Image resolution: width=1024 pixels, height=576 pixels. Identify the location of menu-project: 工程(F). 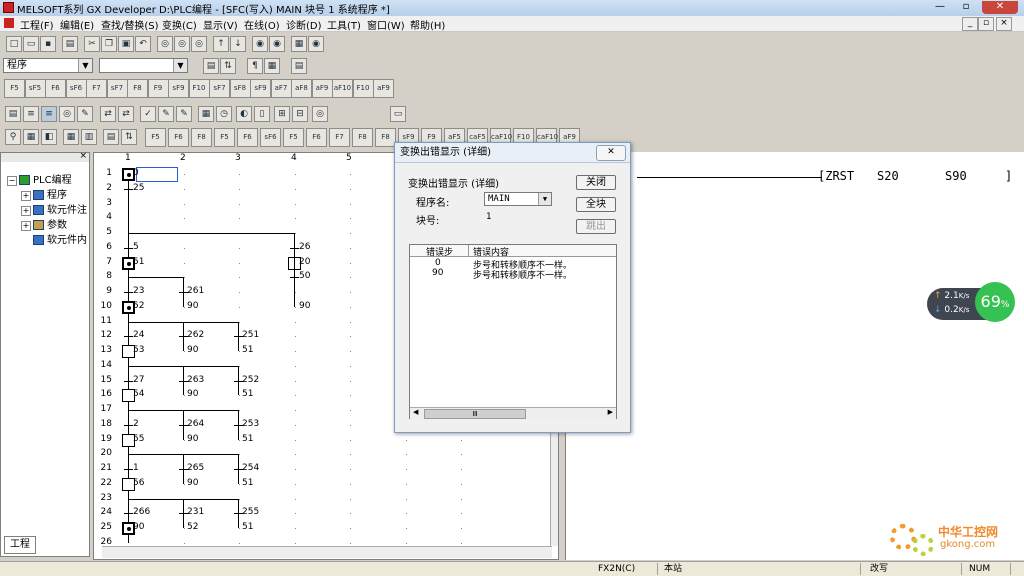
(37, 24).